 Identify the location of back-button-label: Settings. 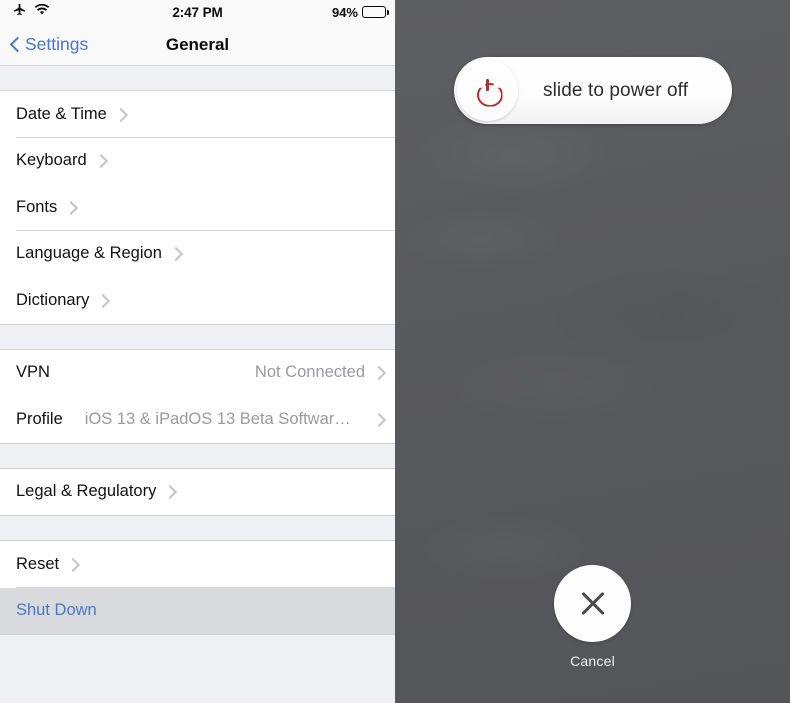
(57, 44).